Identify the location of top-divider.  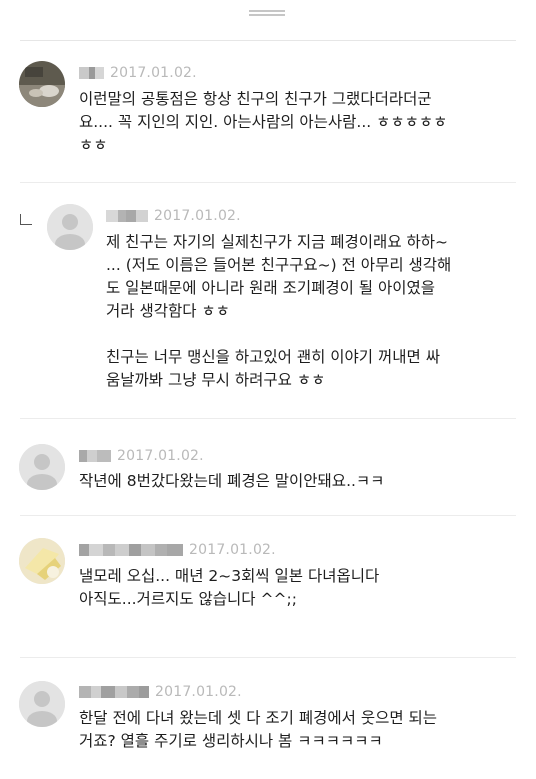
(268, 40).